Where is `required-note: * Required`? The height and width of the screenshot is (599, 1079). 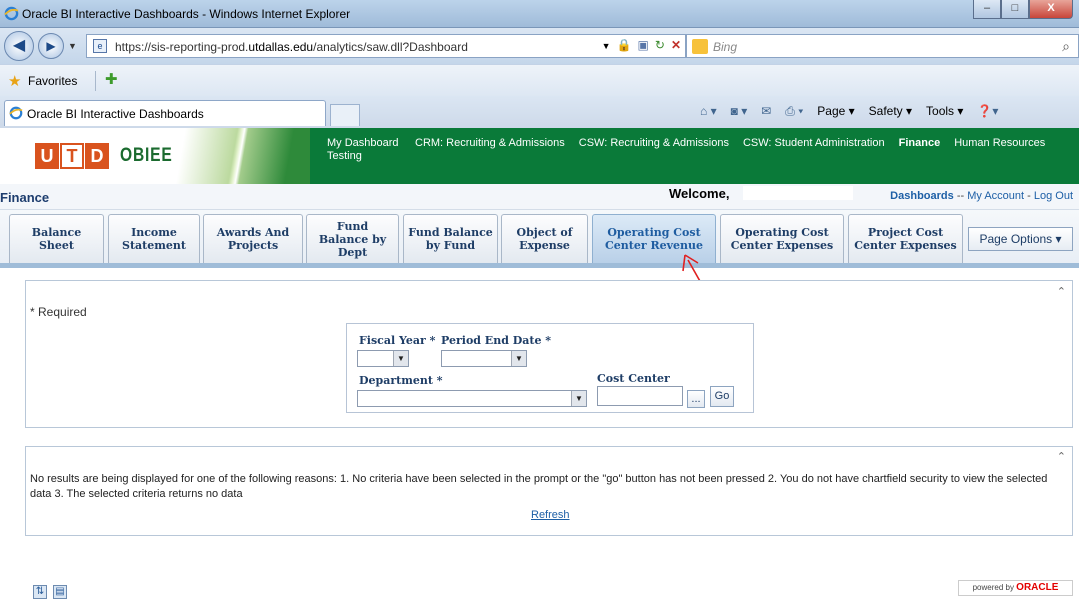 required-note: * Required is located at coordinates (58, 312).